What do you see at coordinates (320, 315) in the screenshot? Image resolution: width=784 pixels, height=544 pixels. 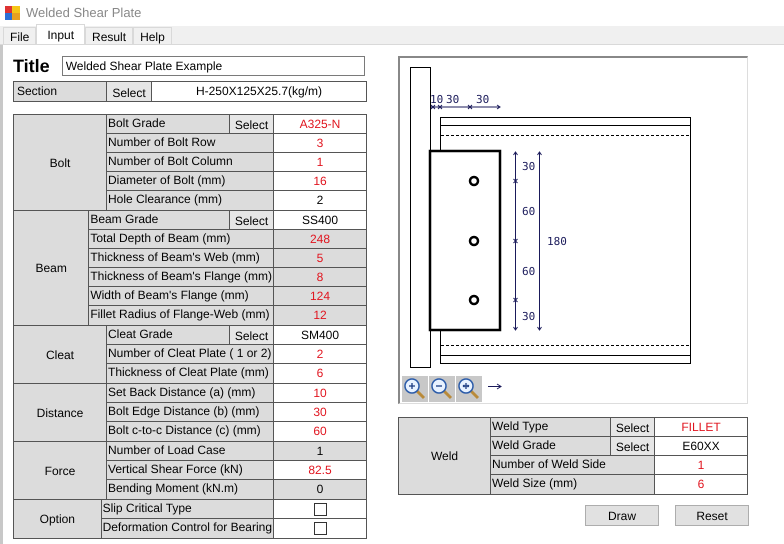 I see `value-cell: 12` at bounding box center [320, 315].